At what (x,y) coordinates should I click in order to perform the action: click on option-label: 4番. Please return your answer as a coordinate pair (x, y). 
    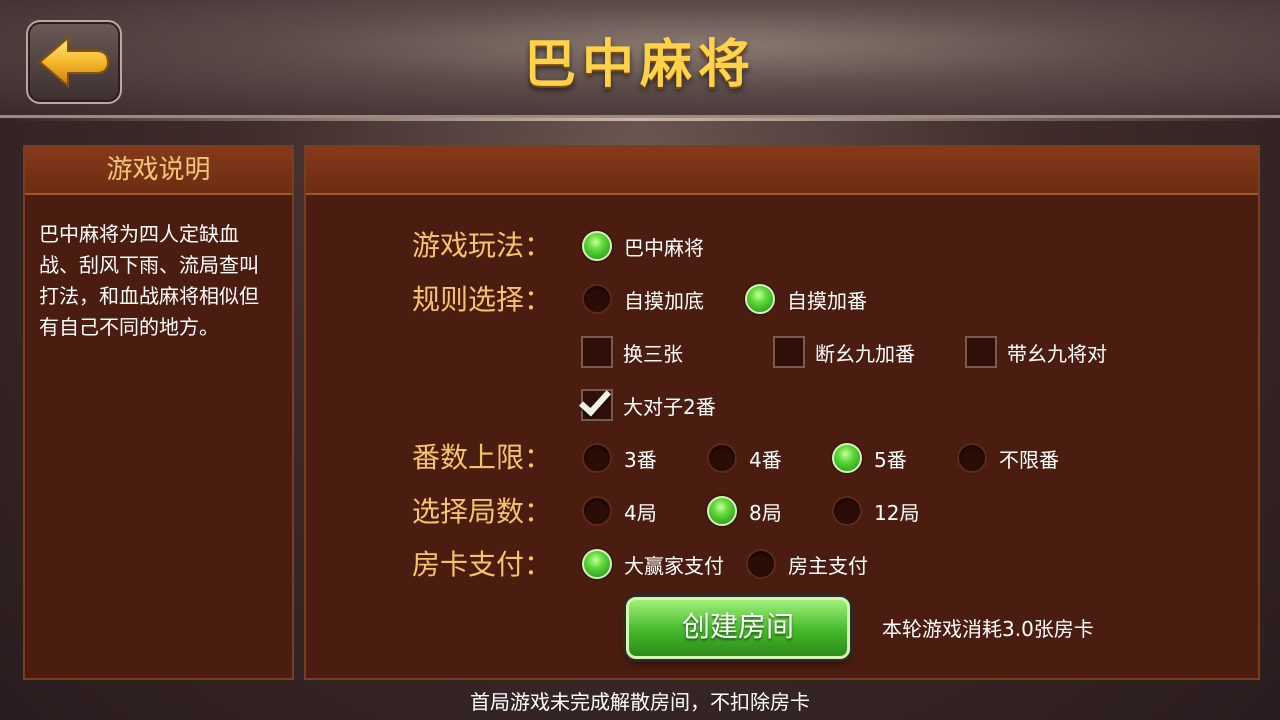
    Looking at the image, I should click on (765, 459).